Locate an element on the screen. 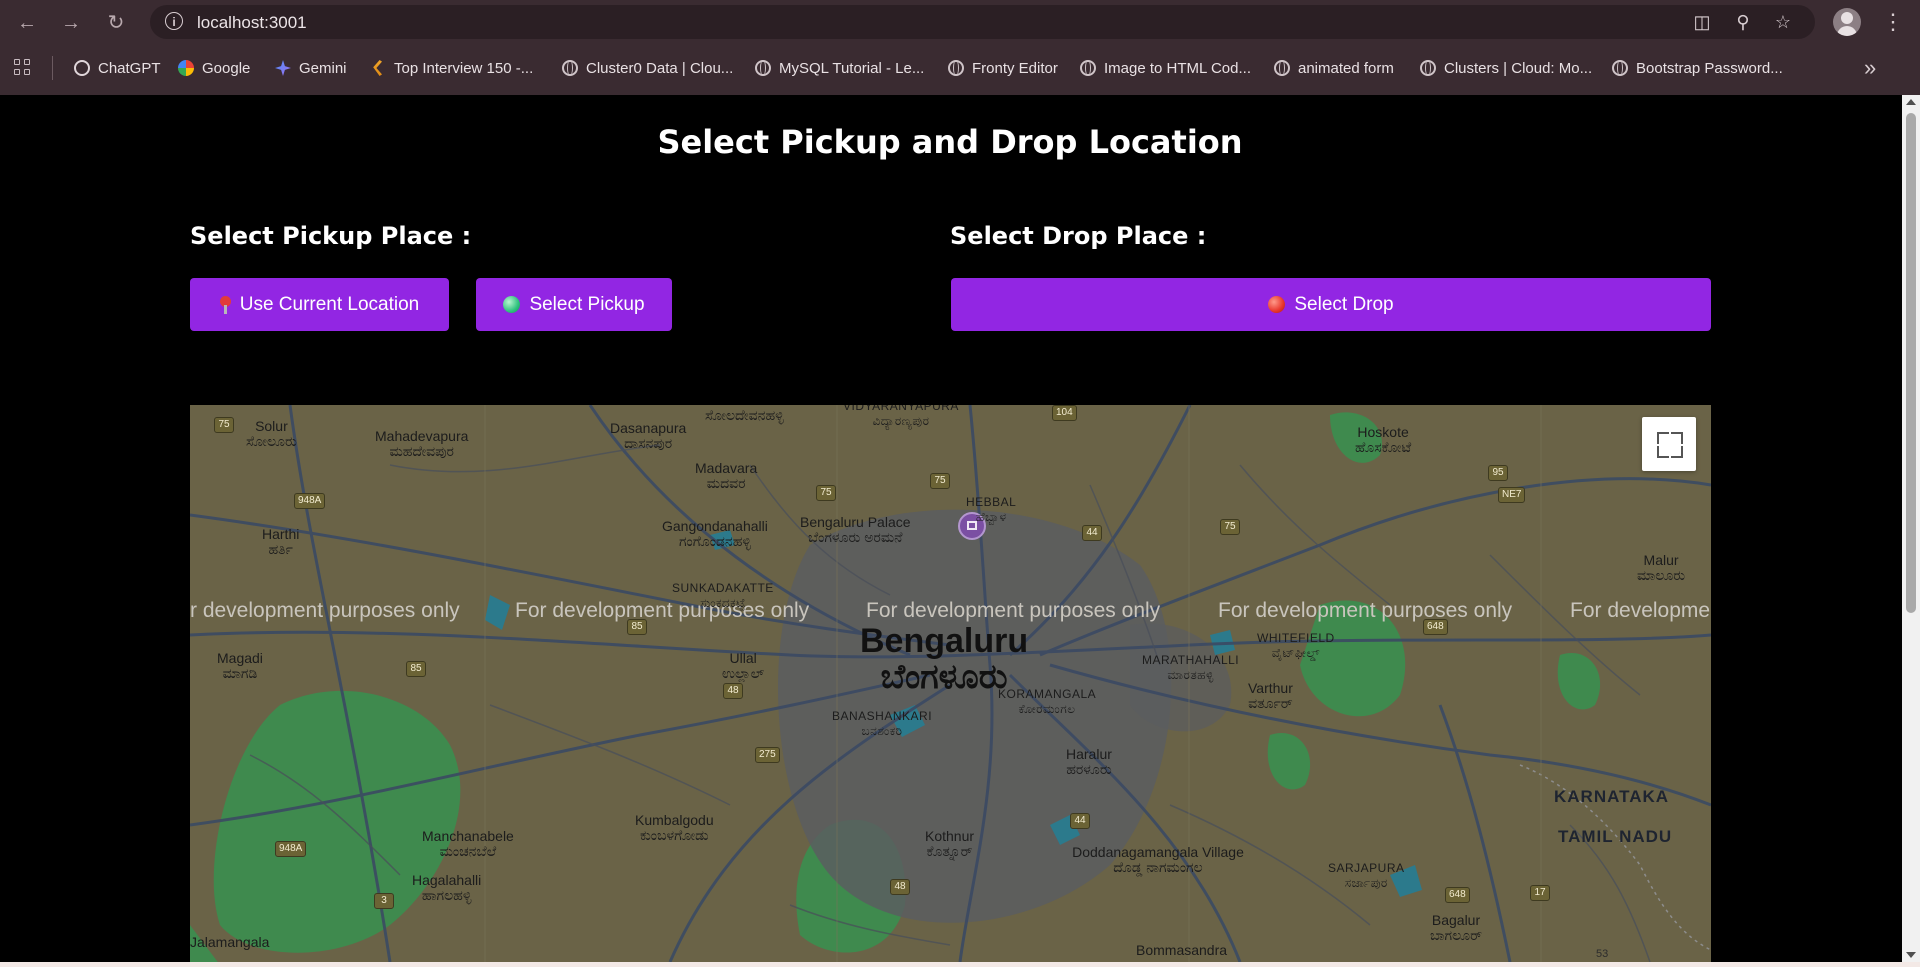 The image size is (1920, 967). drop-section-label: Select Drop Place : is located at coordinates (1078, 236).